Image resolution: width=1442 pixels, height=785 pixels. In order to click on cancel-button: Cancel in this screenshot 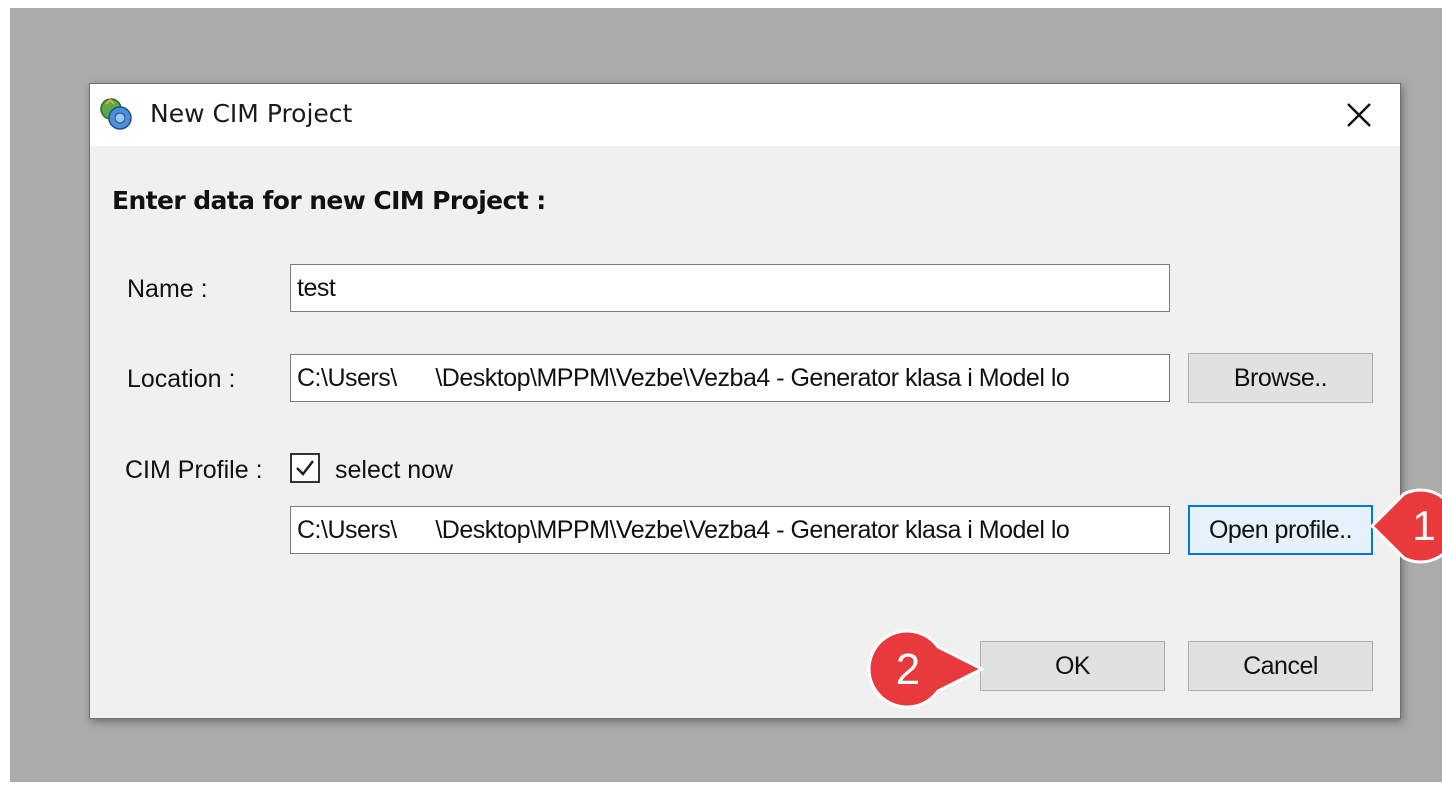, I will do `click(1280, 666)`.